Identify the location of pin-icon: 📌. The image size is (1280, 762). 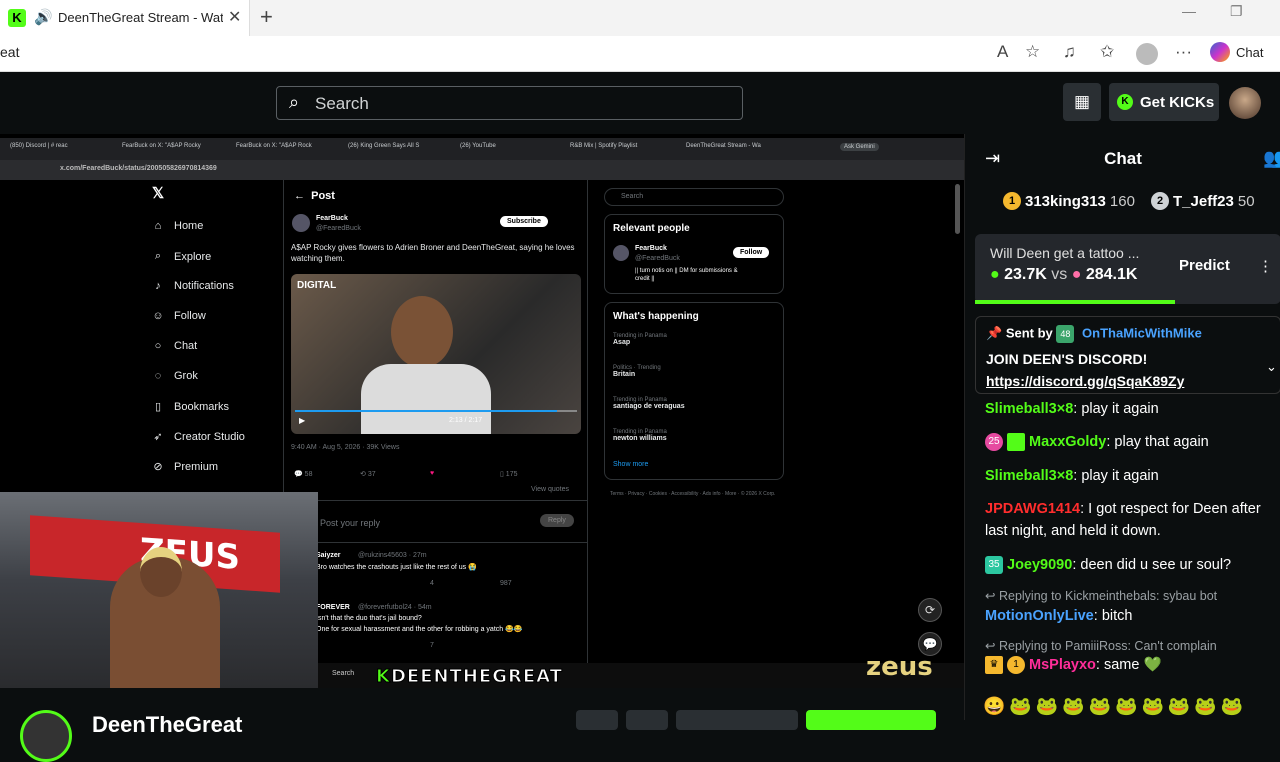
(994, 333).